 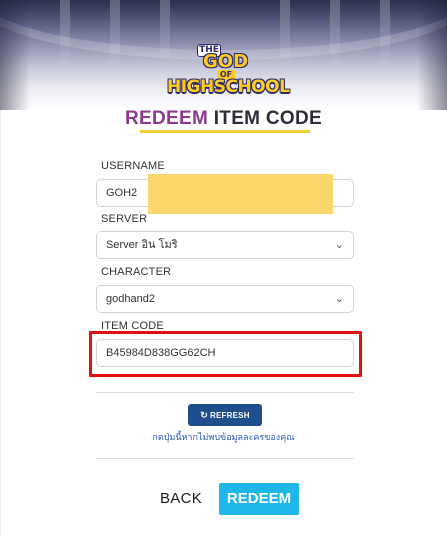 What do you see at coordinates (136, 272) in the screenshot?
I see `character-label: CHARACTER` at bounding box center [136, 272].